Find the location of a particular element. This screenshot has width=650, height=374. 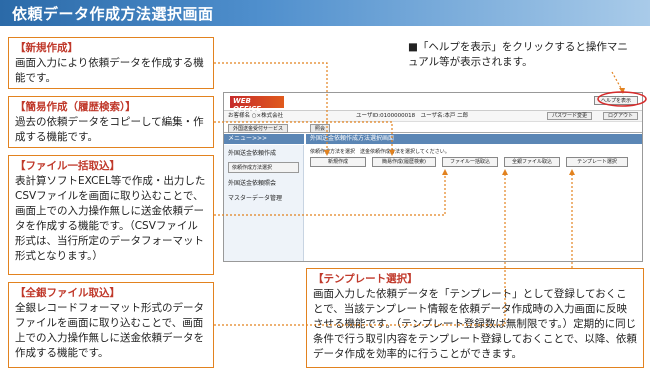

arrow-help is located at coordinates (617, 81).